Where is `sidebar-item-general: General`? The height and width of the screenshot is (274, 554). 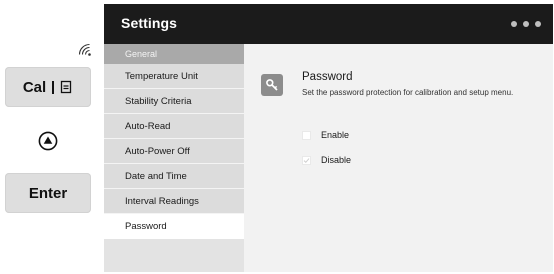
sidebar-item-general: General is located at coordinates (174, 54).